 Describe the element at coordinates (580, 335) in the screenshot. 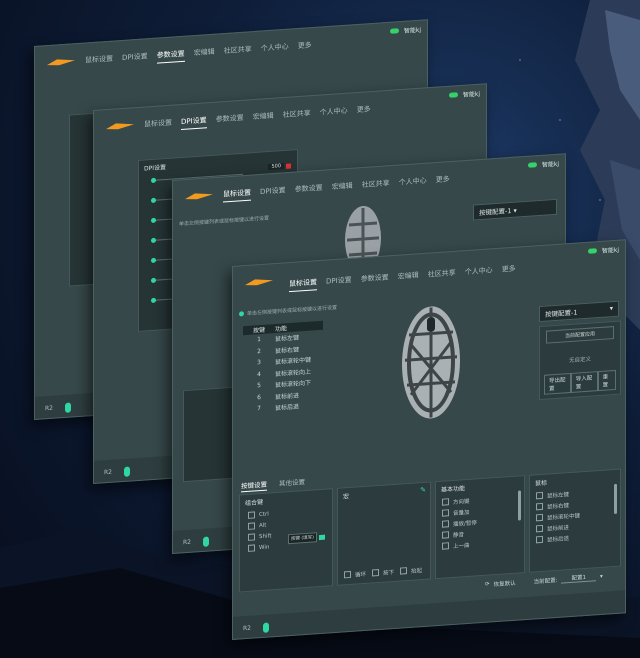

I see `apply-config-button: 当前配置应用` at that location.